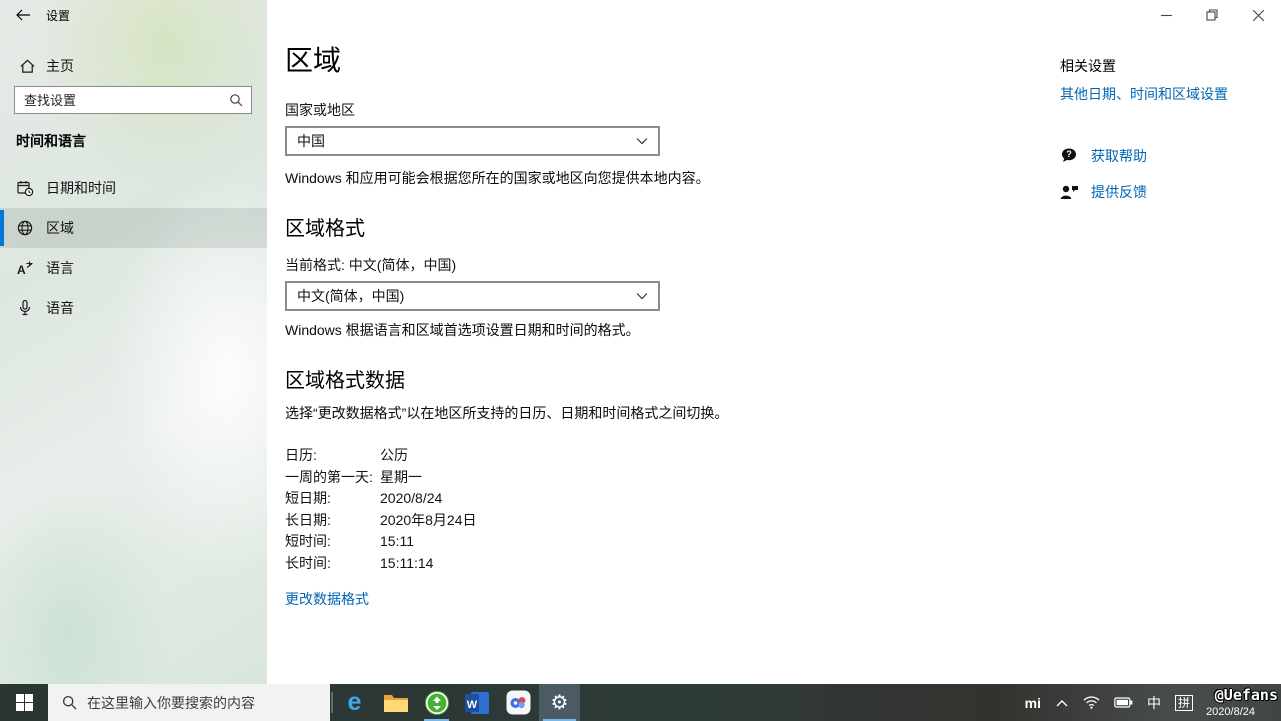  I want to click on taskbar-apps: e W ⚙, so click(457, 702).